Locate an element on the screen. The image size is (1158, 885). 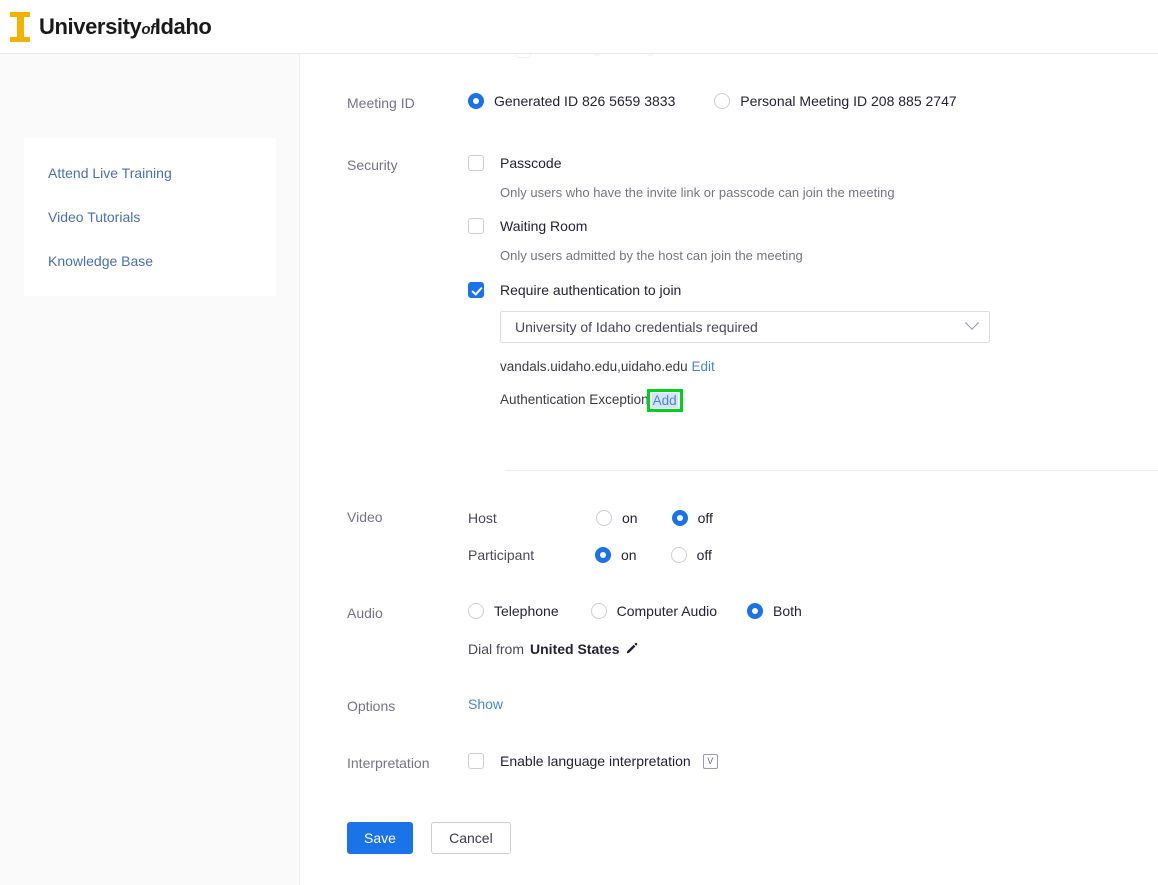
interpretation-label: Interpretation is located at coordinates (388, 763).